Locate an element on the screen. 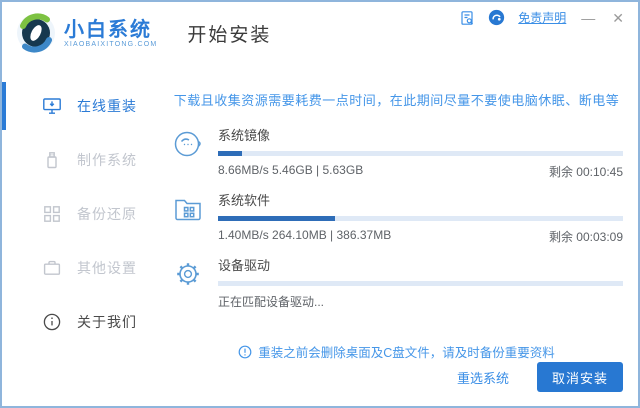  exclamation-circle-icon is located at coordinates (245, 352).